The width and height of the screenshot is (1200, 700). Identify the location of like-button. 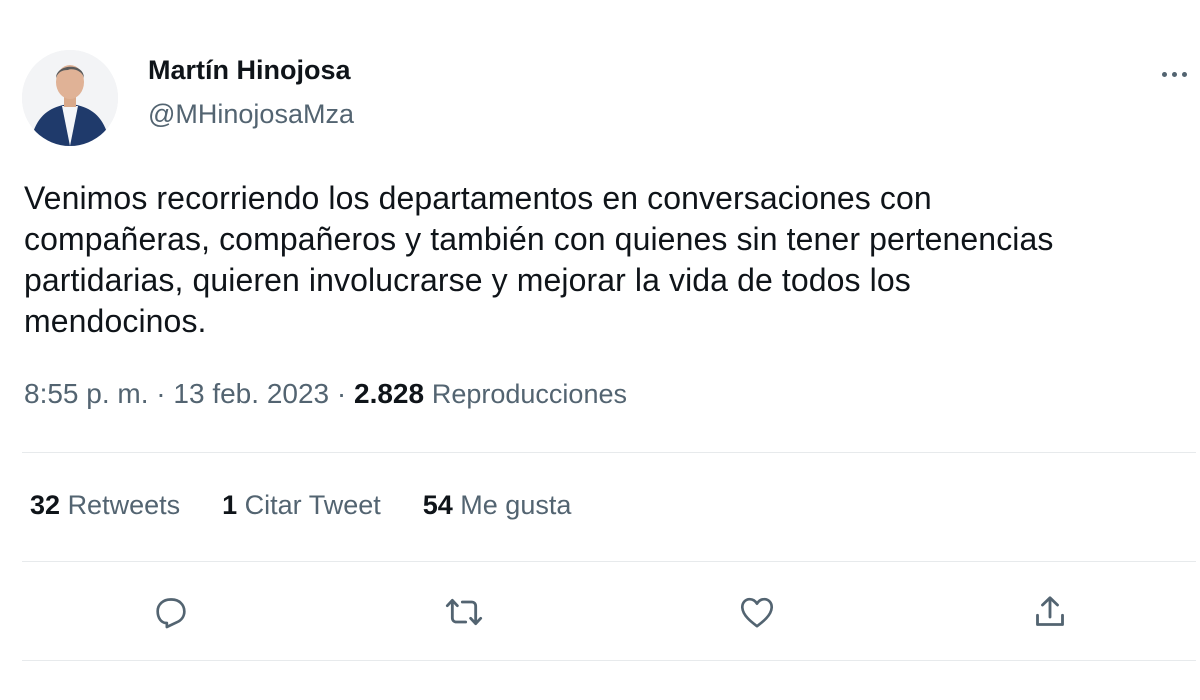
(757, 612).